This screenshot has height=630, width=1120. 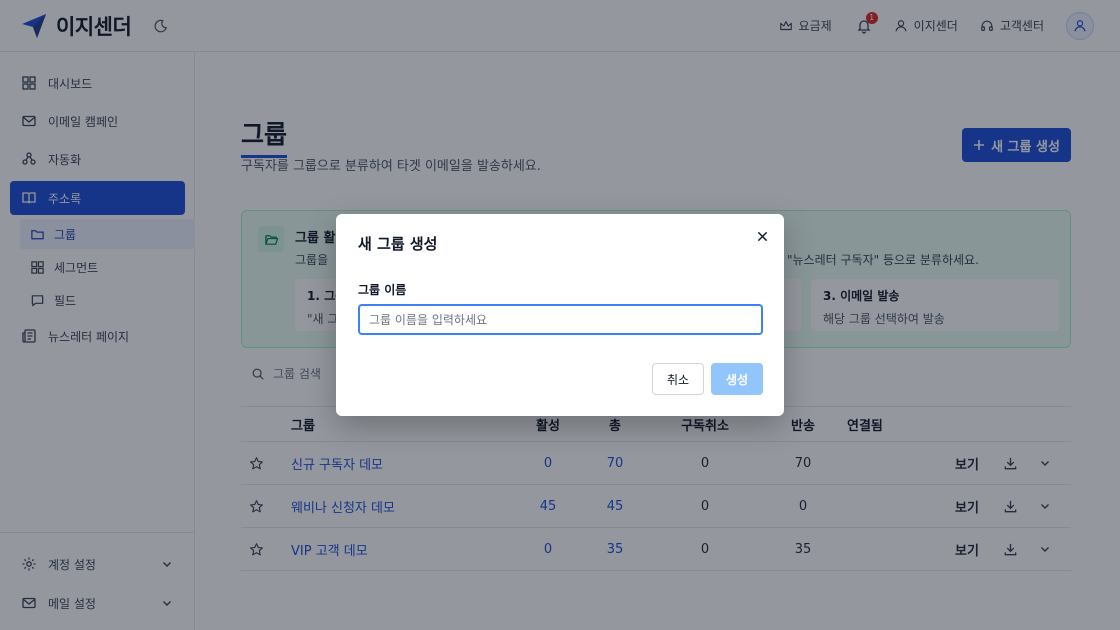 What do you see at coordinates (382, 290) in the screenshot?
I see `group-name-label: 그룹 이름` at bounding box center [382, 290].